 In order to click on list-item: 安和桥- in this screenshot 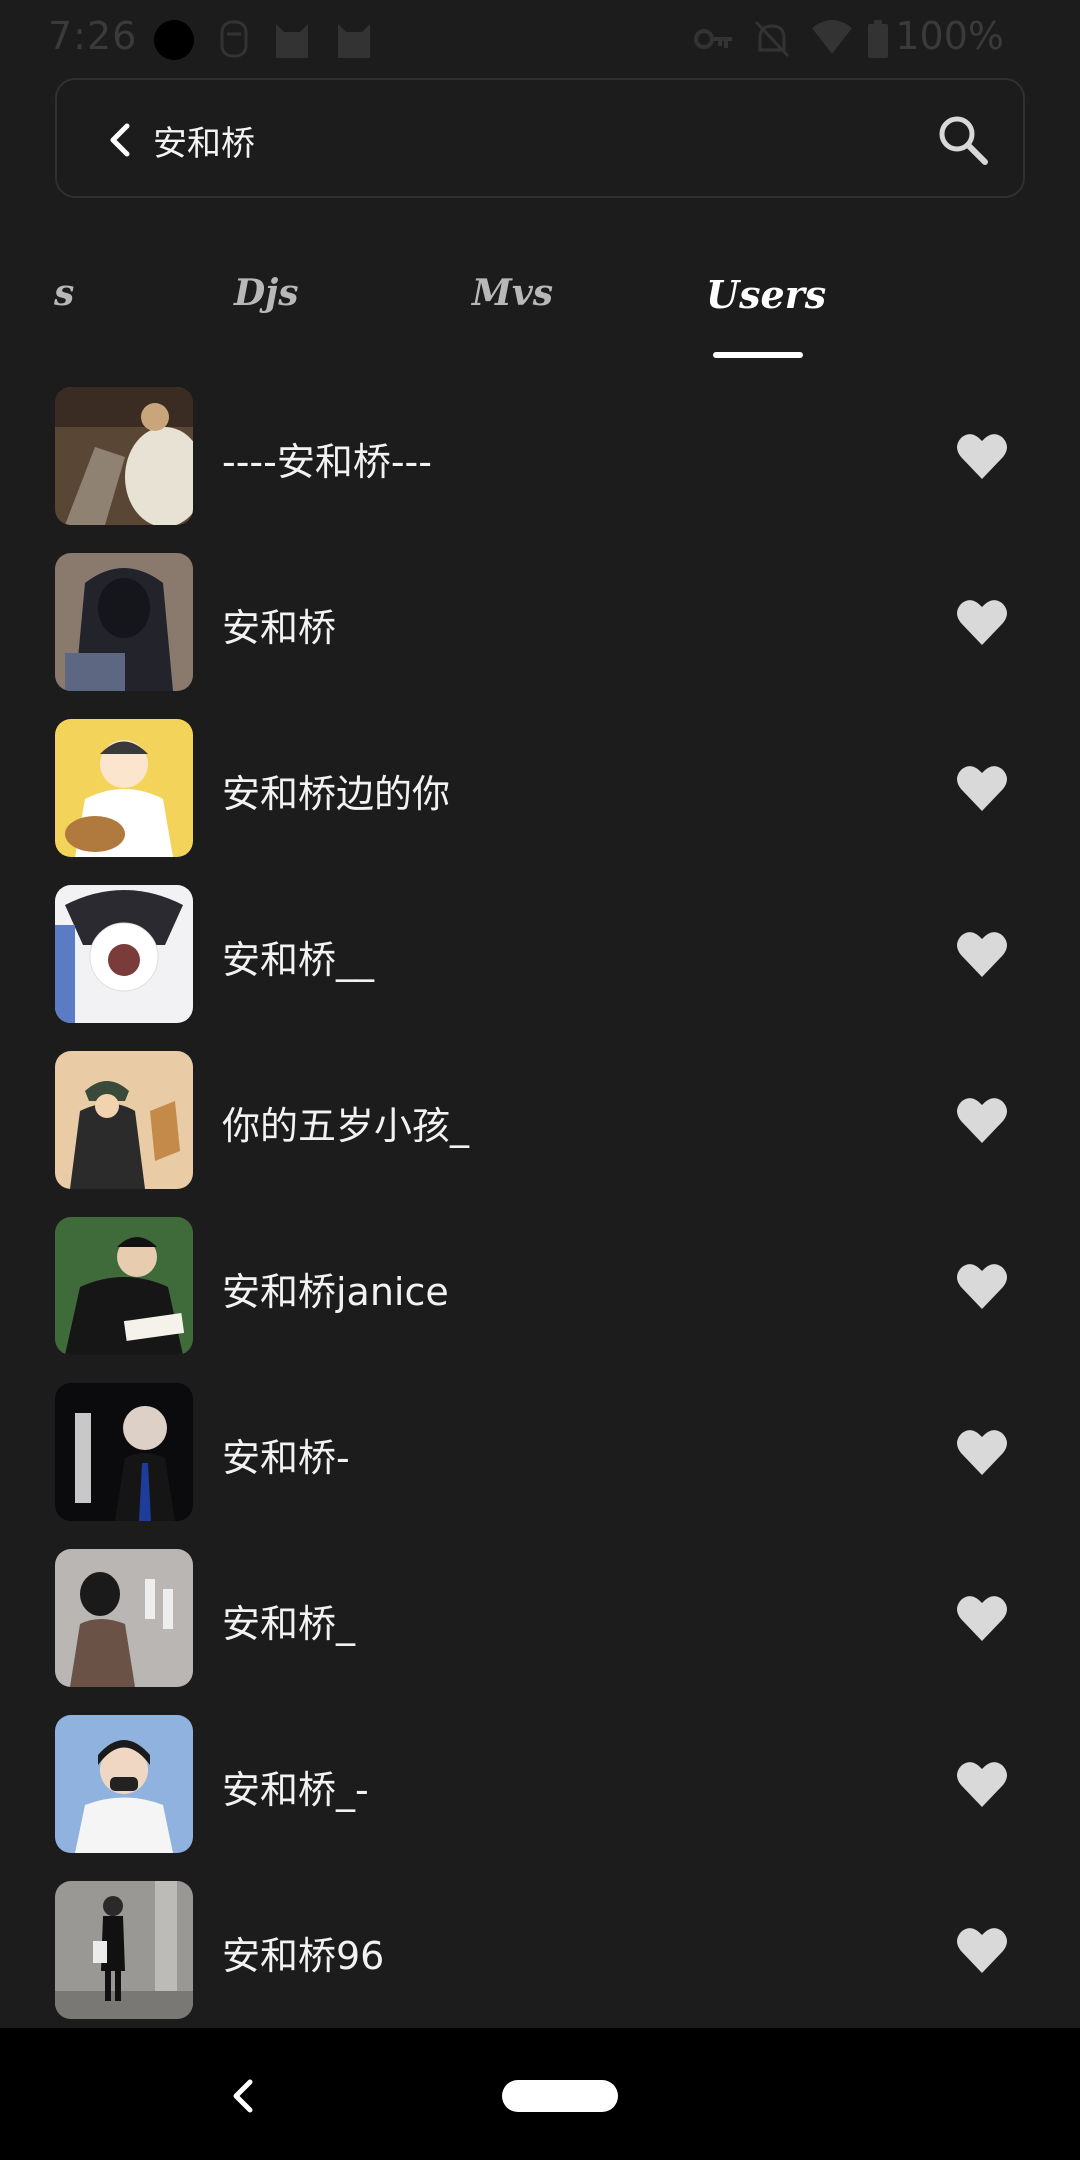, I will do `click(540, 1464)`.